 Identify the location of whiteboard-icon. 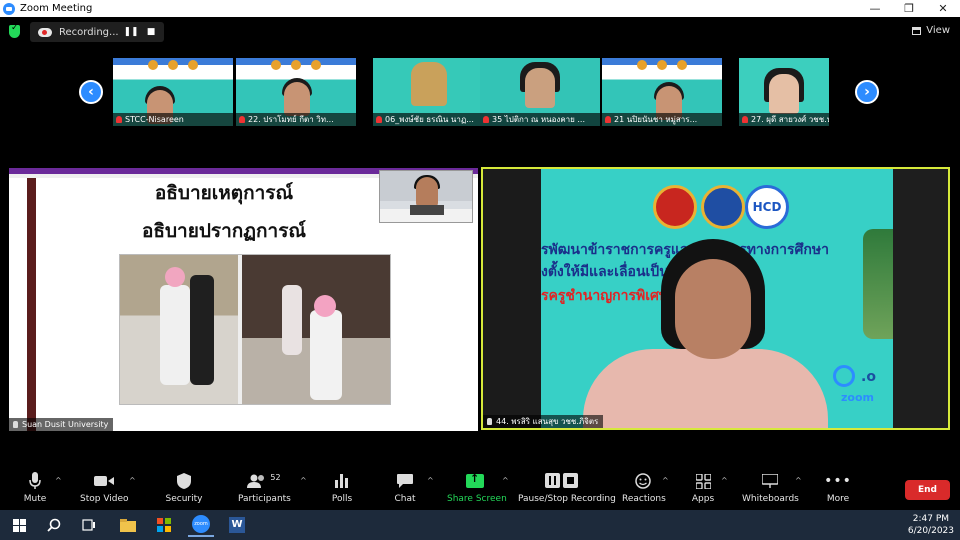
(770, 481).